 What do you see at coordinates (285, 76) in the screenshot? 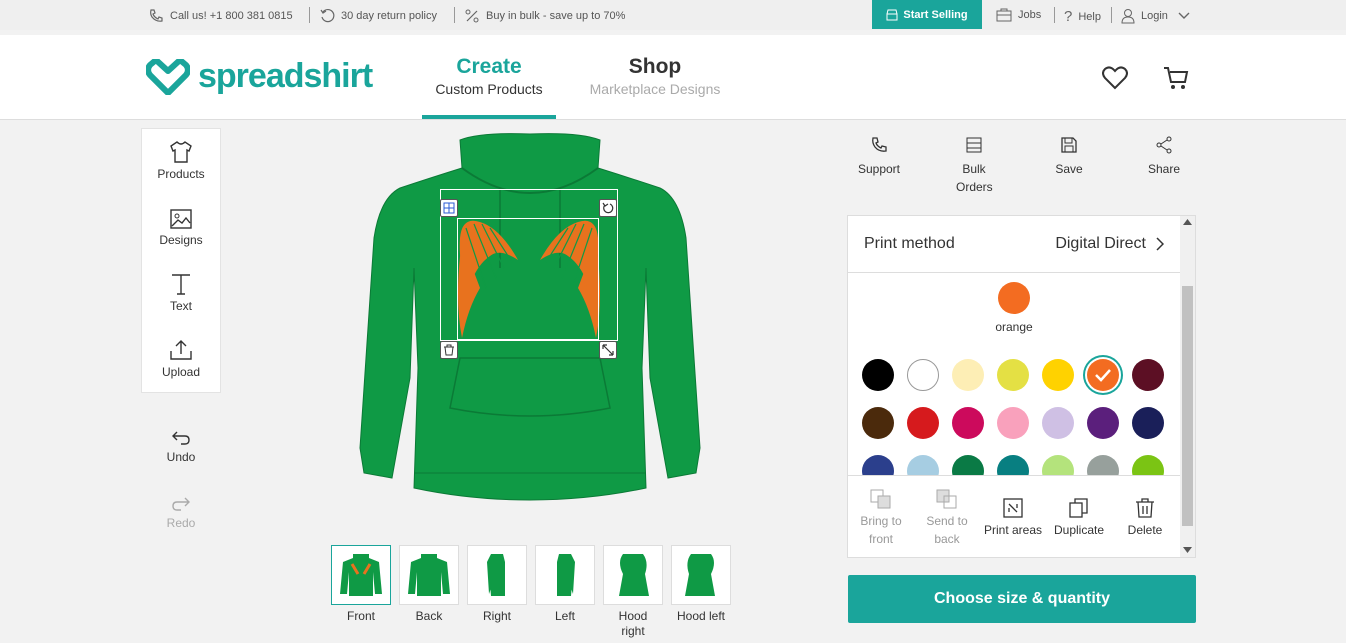
I see `logo-text: spreadshirt` at bounding box center [285, 76].